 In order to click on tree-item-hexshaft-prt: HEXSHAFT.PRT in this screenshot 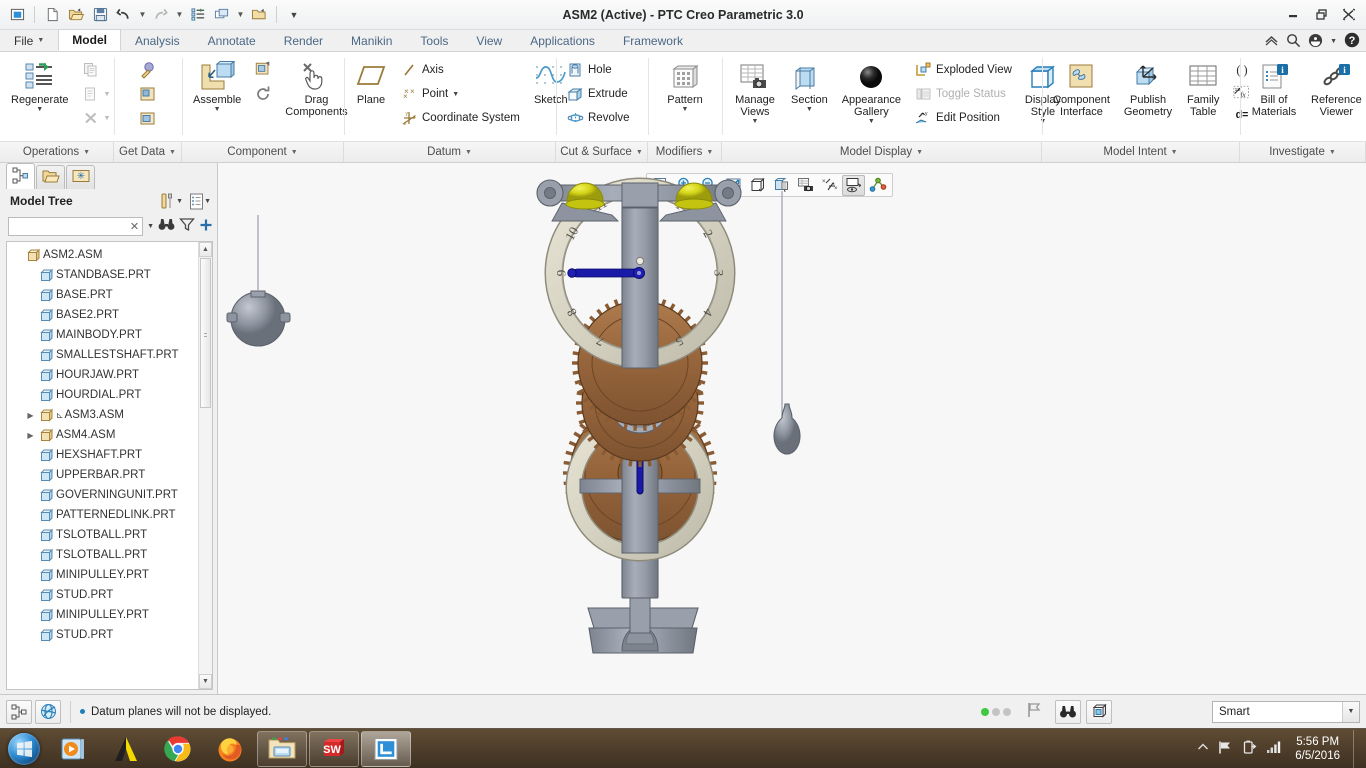, I will do `click(102, 455)`.